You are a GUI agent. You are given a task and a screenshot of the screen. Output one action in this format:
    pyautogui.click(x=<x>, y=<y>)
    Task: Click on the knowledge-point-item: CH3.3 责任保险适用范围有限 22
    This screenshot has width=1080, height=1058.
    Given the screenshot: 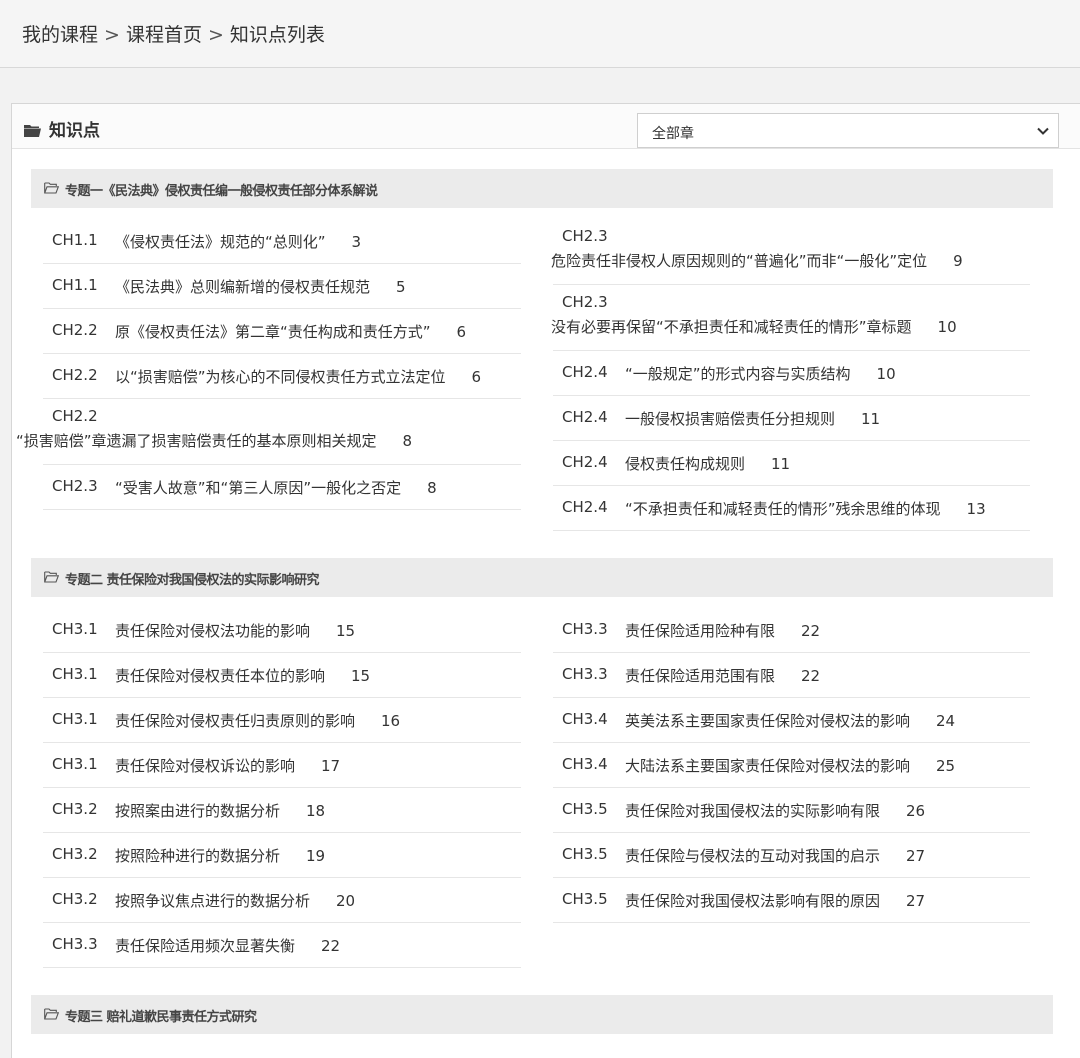 What is the action you would take?
    pyautogui.click(x=791, y=675)
    